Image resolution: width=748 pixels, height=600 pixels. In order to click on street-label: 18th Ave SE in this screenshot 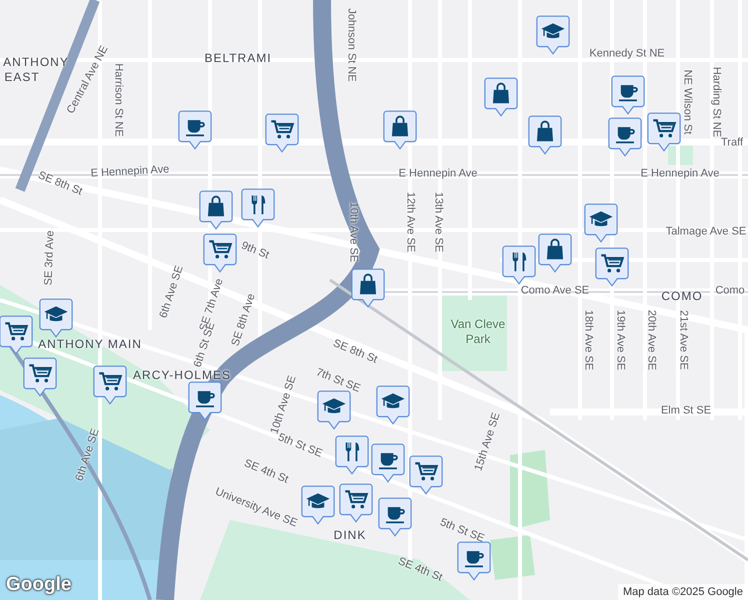, I will do `click(588, 340)`.